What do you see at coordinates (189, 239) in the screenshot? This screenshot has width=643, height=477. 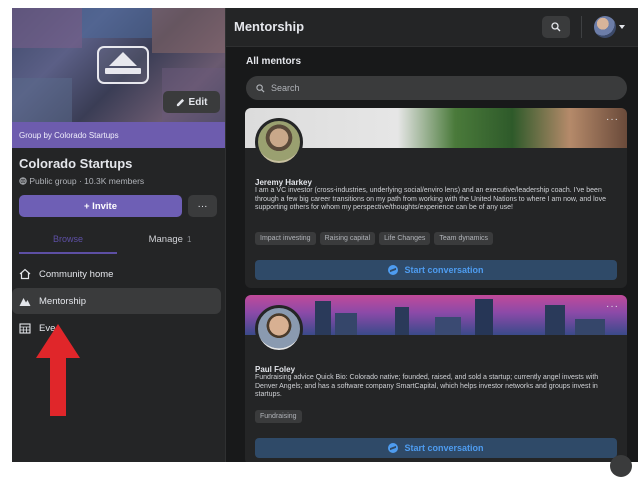 I see `tab-manage-count: 1` at bounding box center [189, 239].